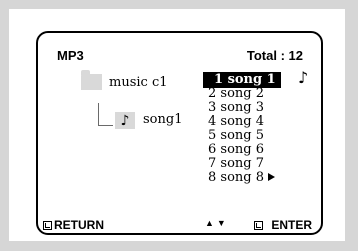  What do you see at coordinates (209, 223) in the screenshot?
I see `up-arrow-icon: ▲` at bounding box center [209, 223].